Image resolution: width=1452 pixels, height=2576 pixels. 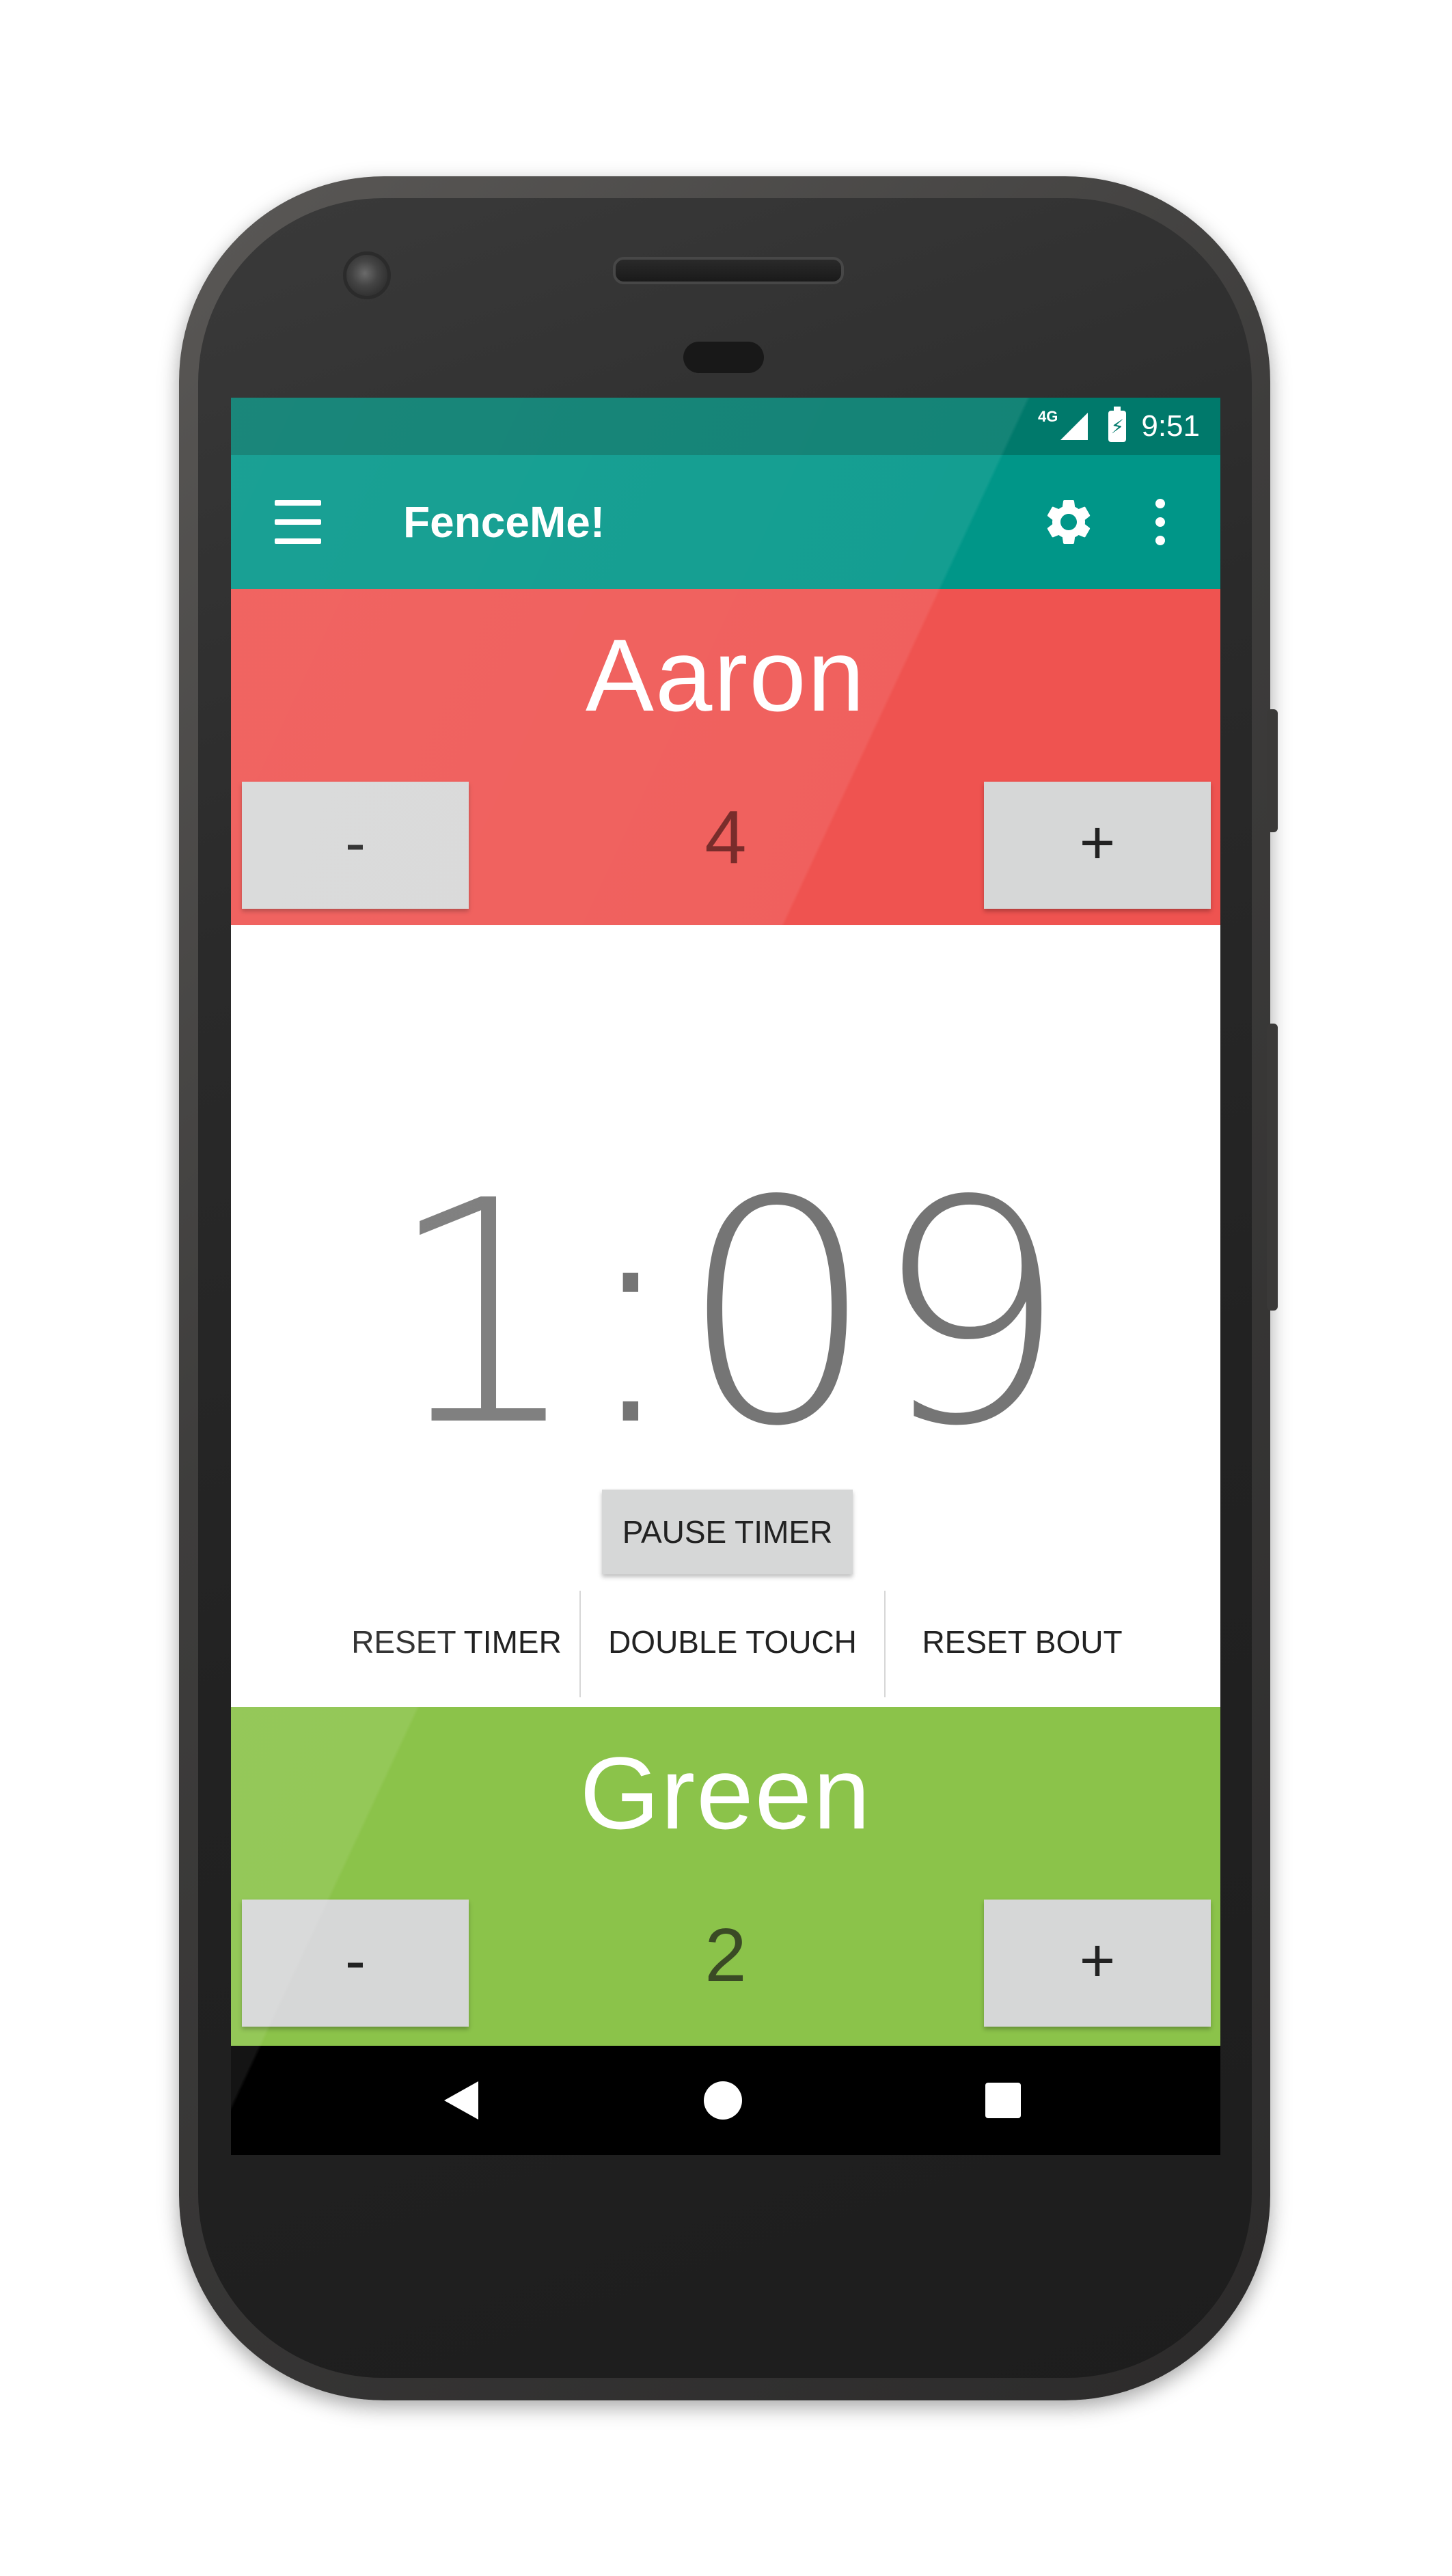 What do you see at coordinates (725, 757) in the screenshot?
I see `fencer-top-panel: Aaron - 4 +` at bounding box center [725, 757].